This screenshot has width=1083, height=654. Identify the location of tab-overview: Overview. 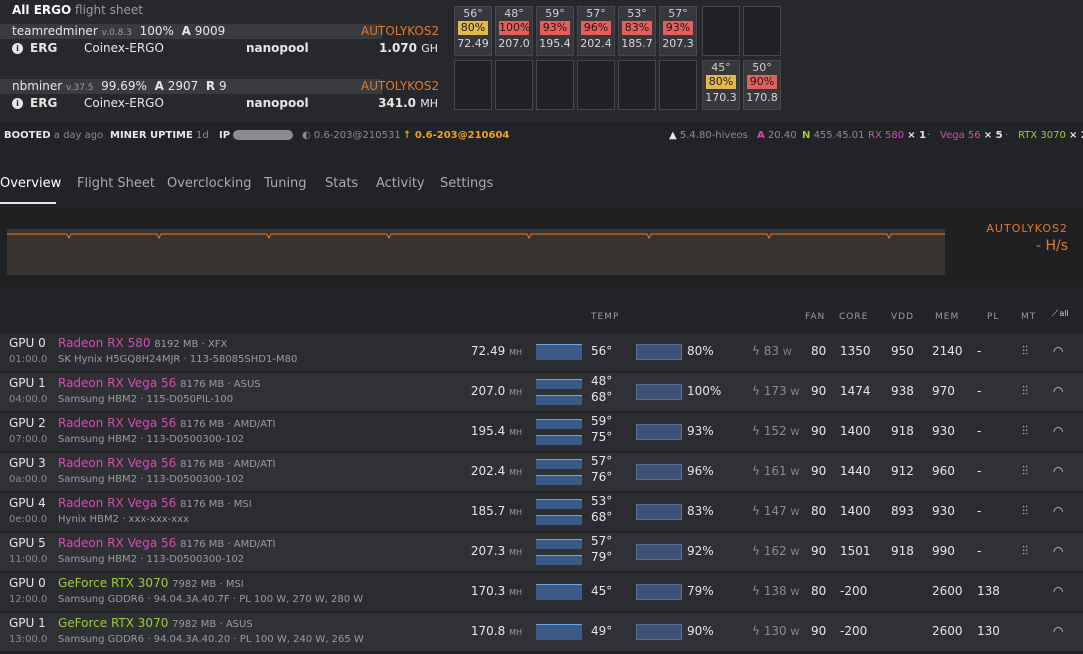
(30, 183).